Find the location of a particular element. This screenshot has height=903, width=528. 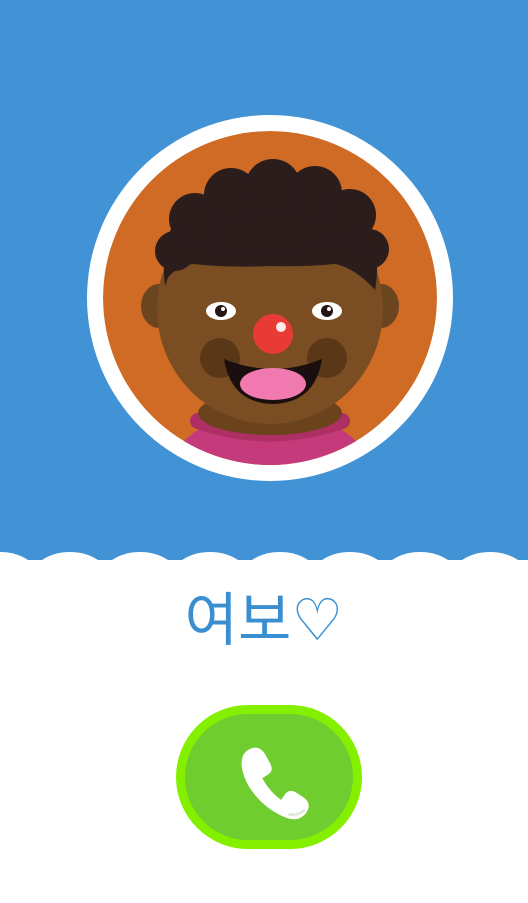

scalloped-divider is located at coordinates (264, 560).